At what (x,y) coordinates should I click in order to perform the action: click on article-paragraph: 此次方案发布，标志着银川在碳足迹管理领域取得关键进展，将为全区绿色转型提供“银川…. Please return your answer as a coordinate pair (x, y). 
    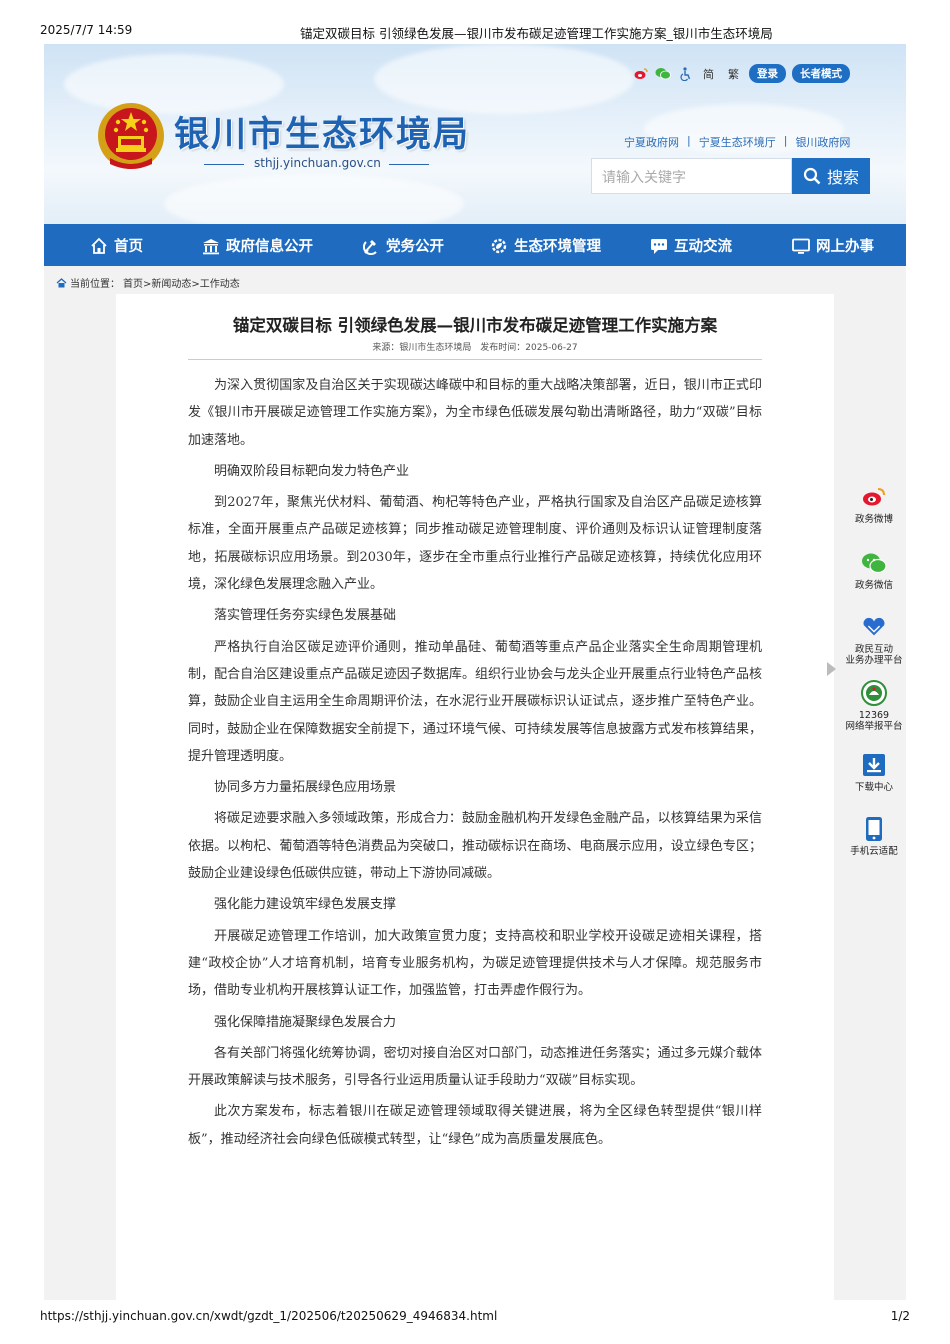
    Looking at the image, I should click on (475, 1125).